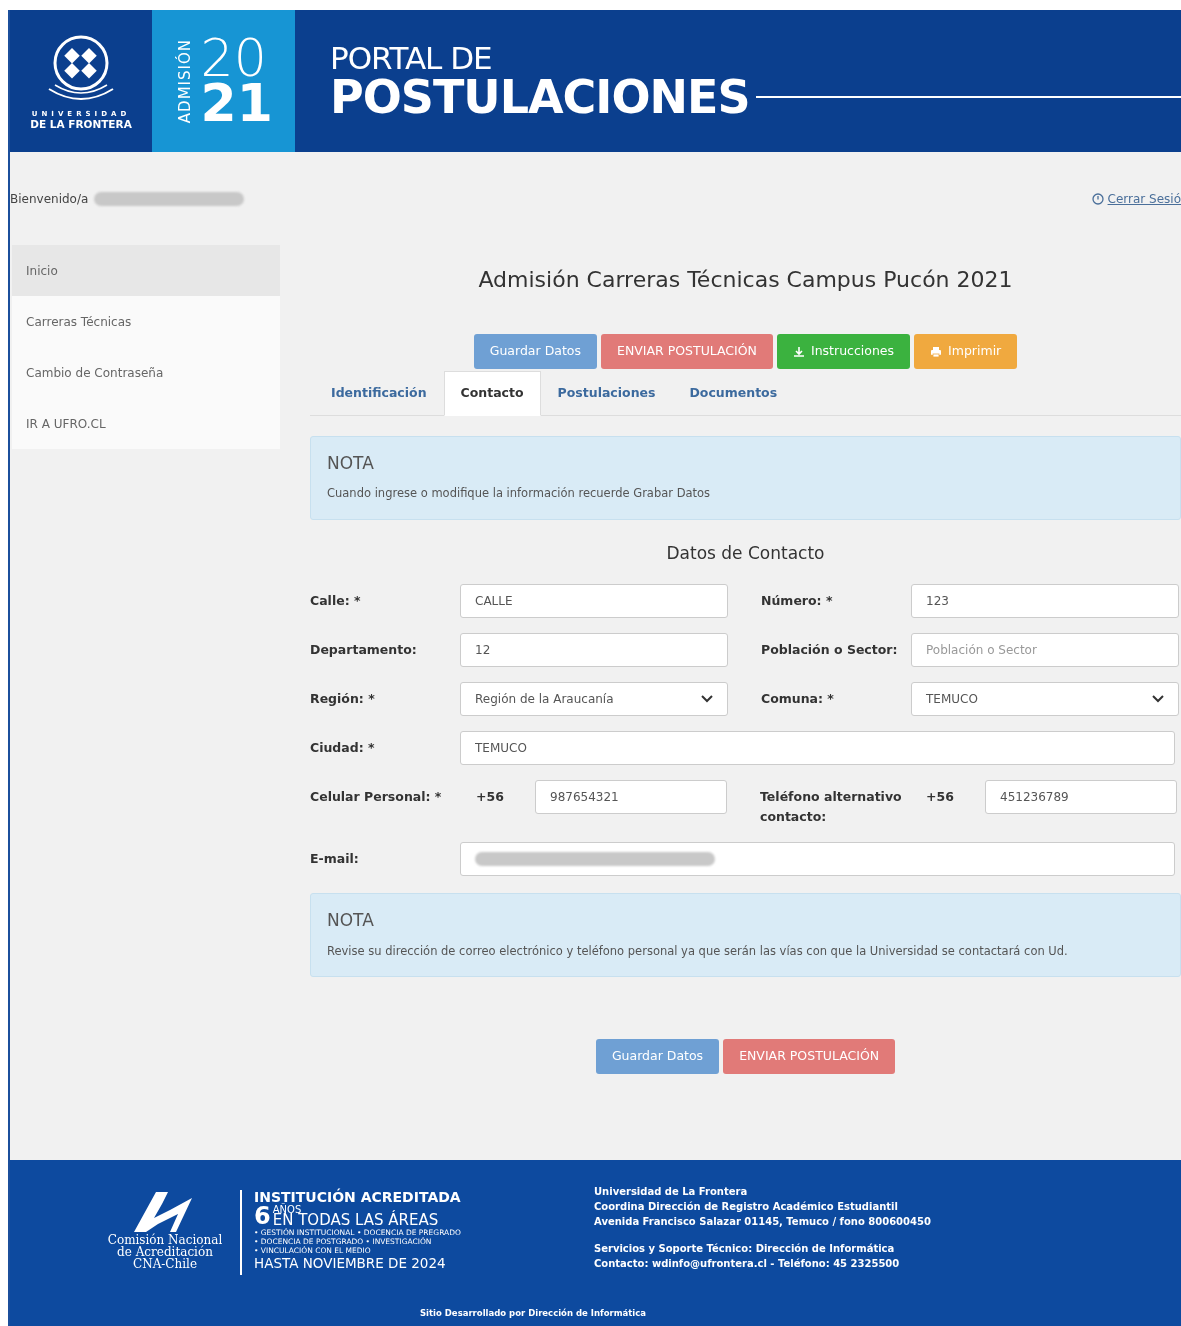  What do you see at coordinates (1136, 198) in the screenshot?
I see `logout-link: Cerrar Sesió` at bounding box center [1136, 198].